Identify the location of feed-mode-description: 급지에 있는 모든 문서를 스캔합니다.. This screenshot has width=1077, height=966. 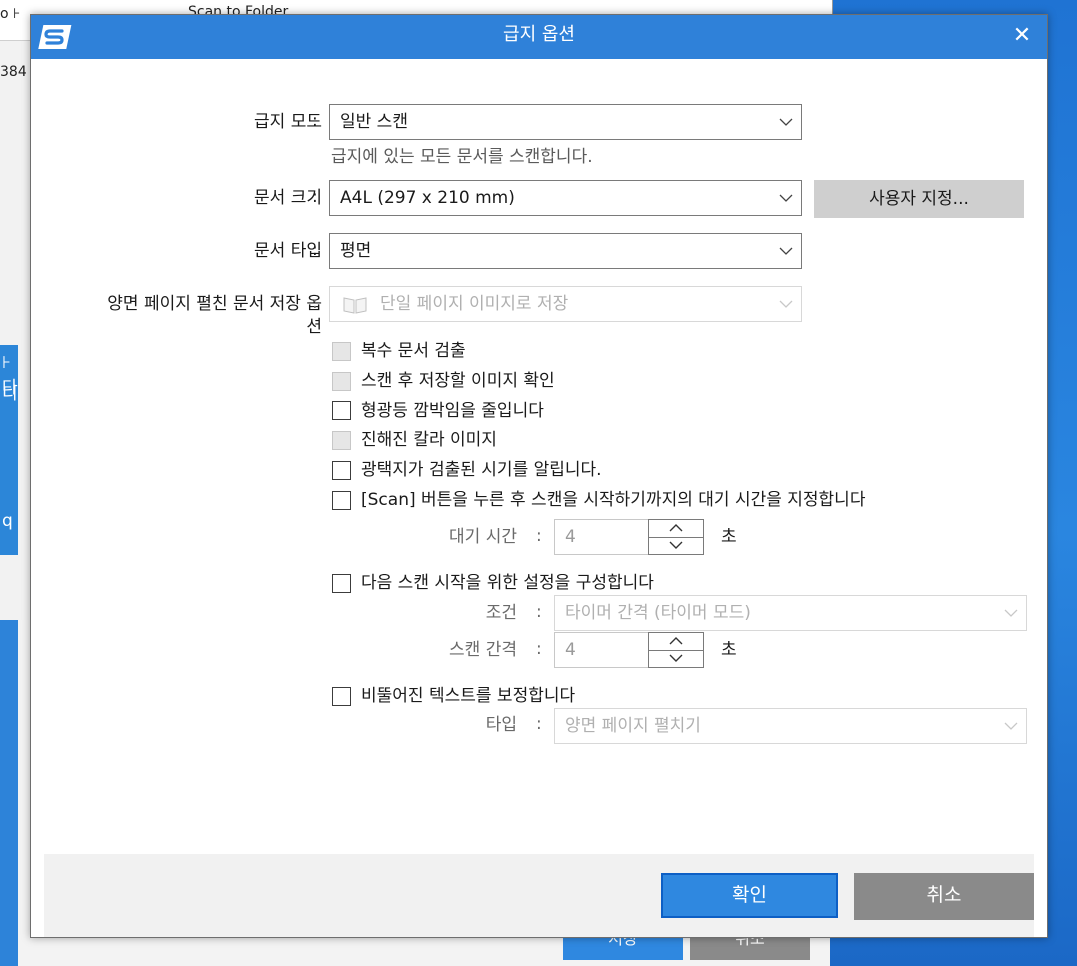
(462, 157).